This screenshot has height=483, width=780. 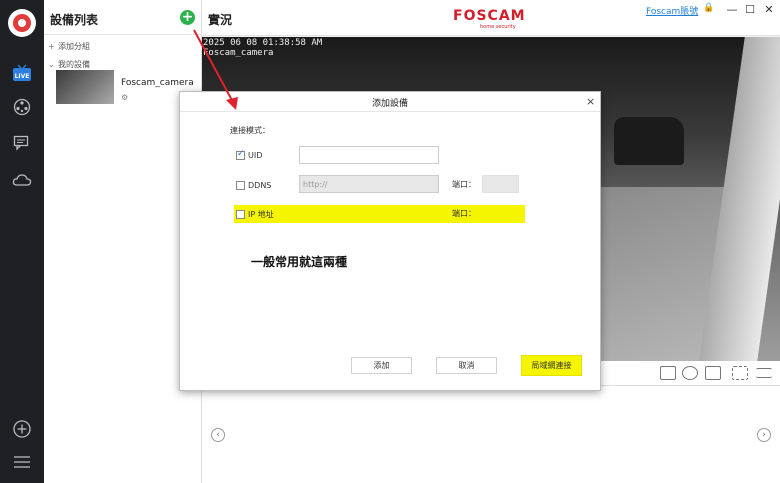 What do you see at coordinates (379, 214) in the screenshot?
I see `highlight-mark` at bounding box center [379, 214].